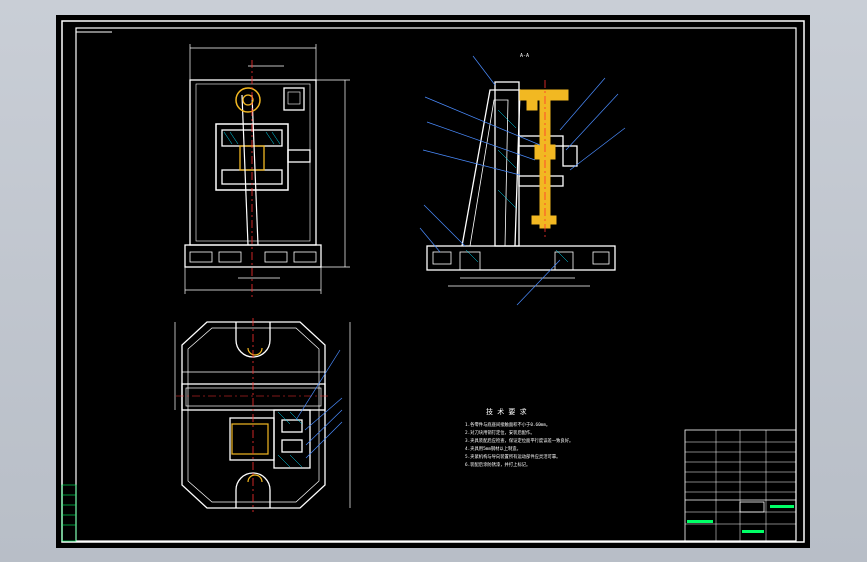 The image size is (867, 562). Describe the element at coordinates (512, 456) in the screenshot. I see `note-line: 5.夹紧机构与导向装置所有运动部件应灵活可靠。` at that location.